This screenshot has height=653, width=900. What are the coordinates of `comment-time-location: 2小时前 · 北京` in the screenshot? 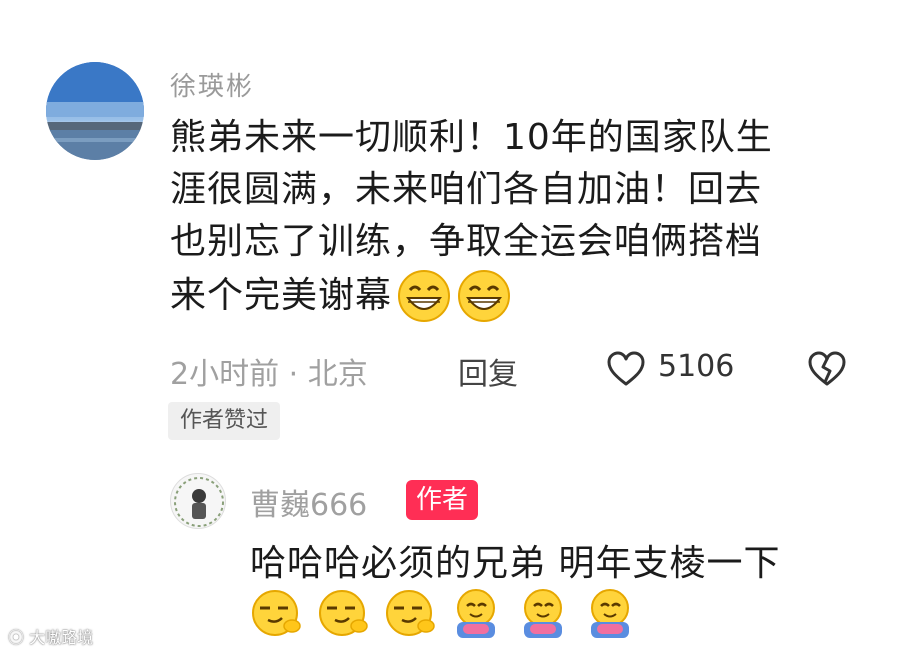 It's located at (269, 374).